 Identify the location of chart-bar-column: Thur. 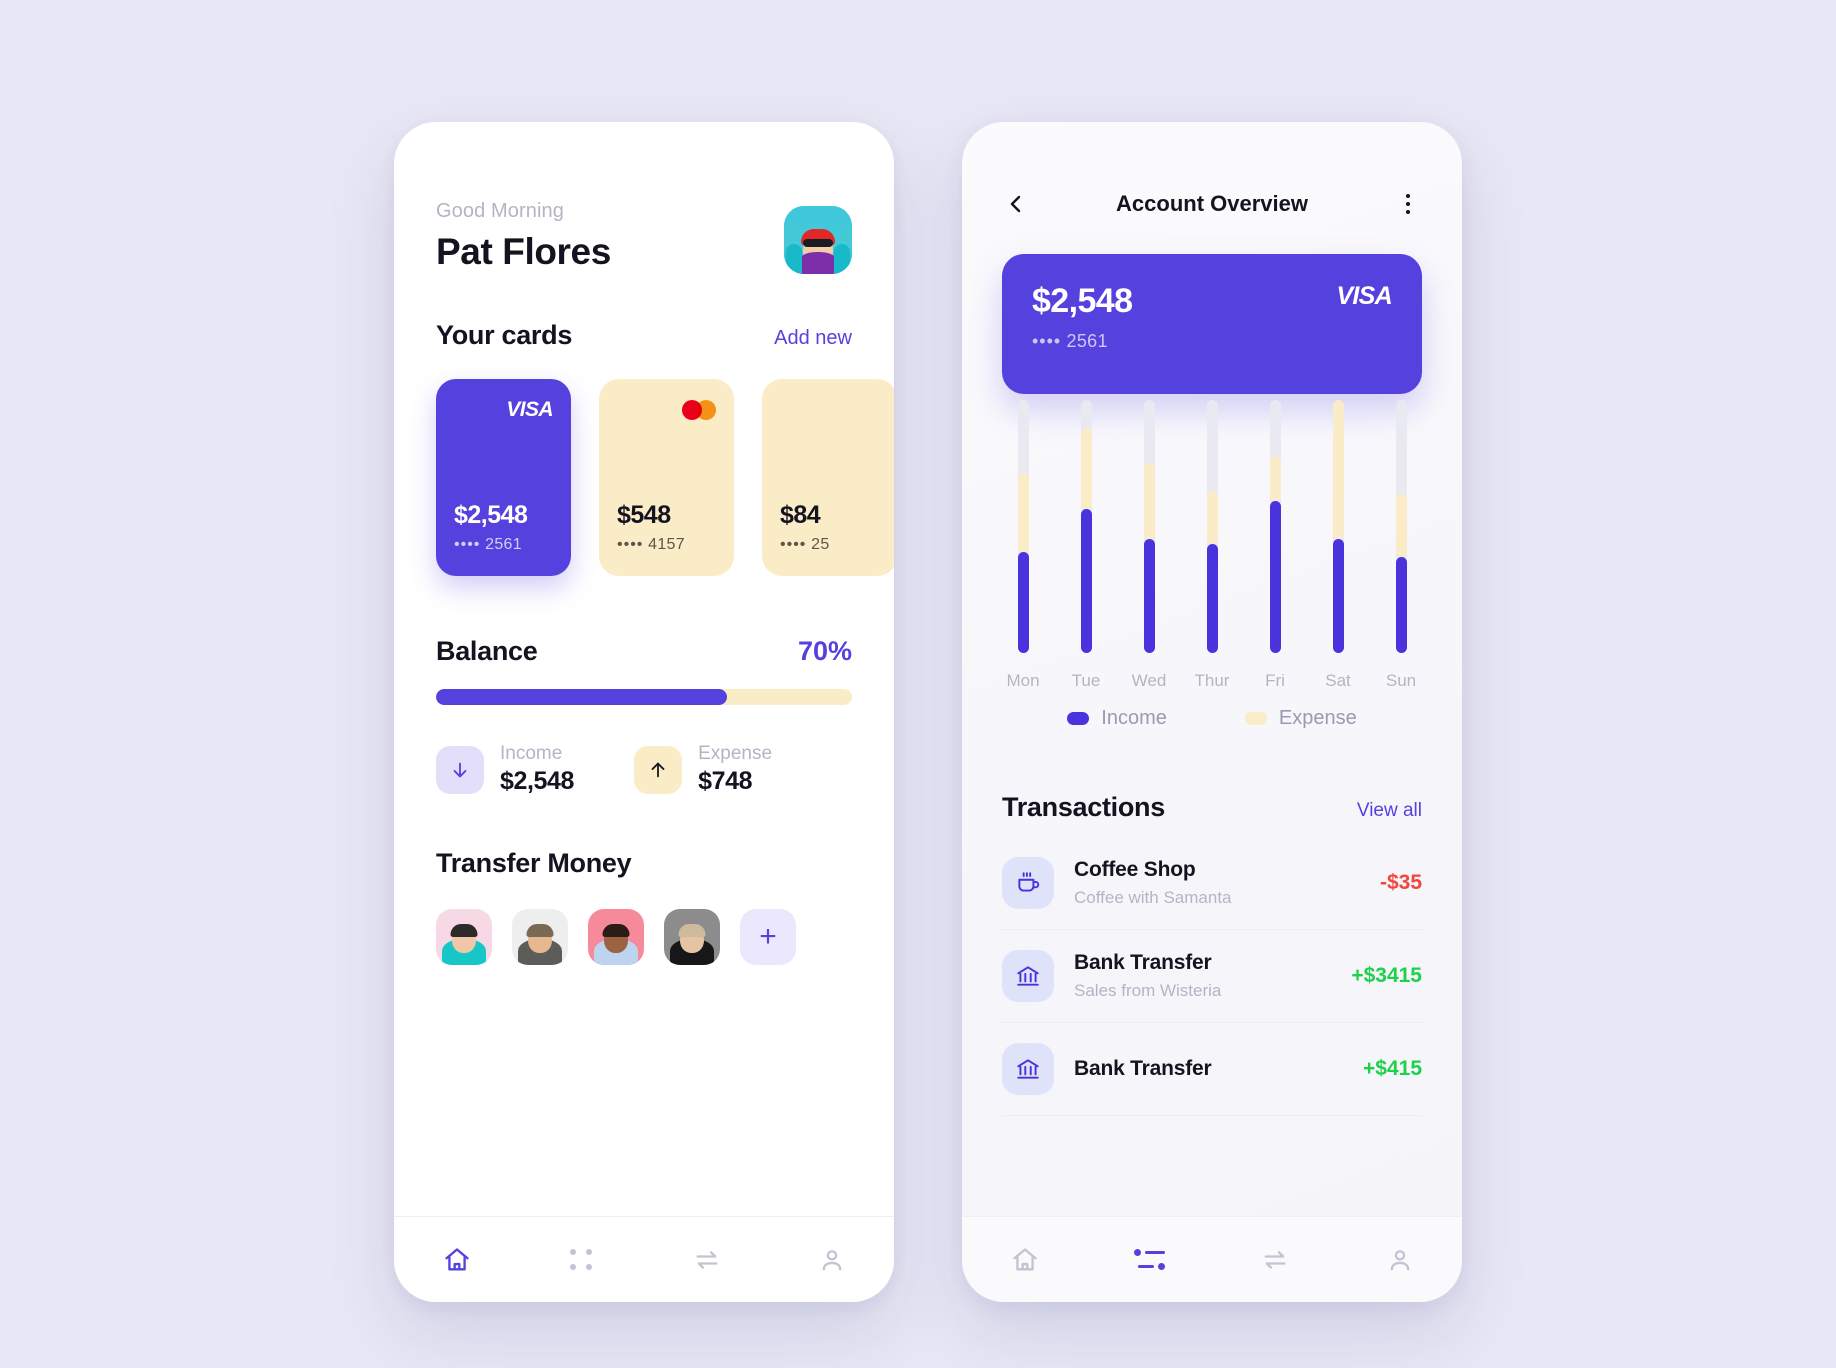
(1212, 545).